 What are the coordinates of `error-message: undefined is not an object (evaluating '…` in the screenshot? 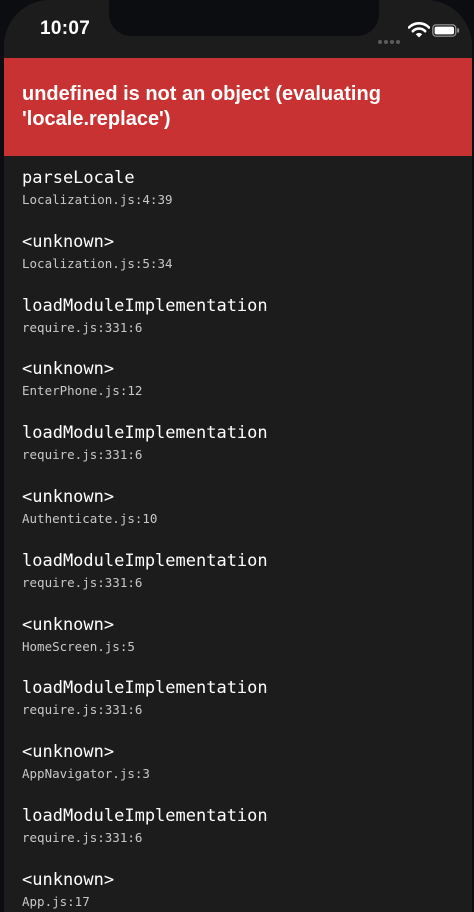 It's located at (201, 106).